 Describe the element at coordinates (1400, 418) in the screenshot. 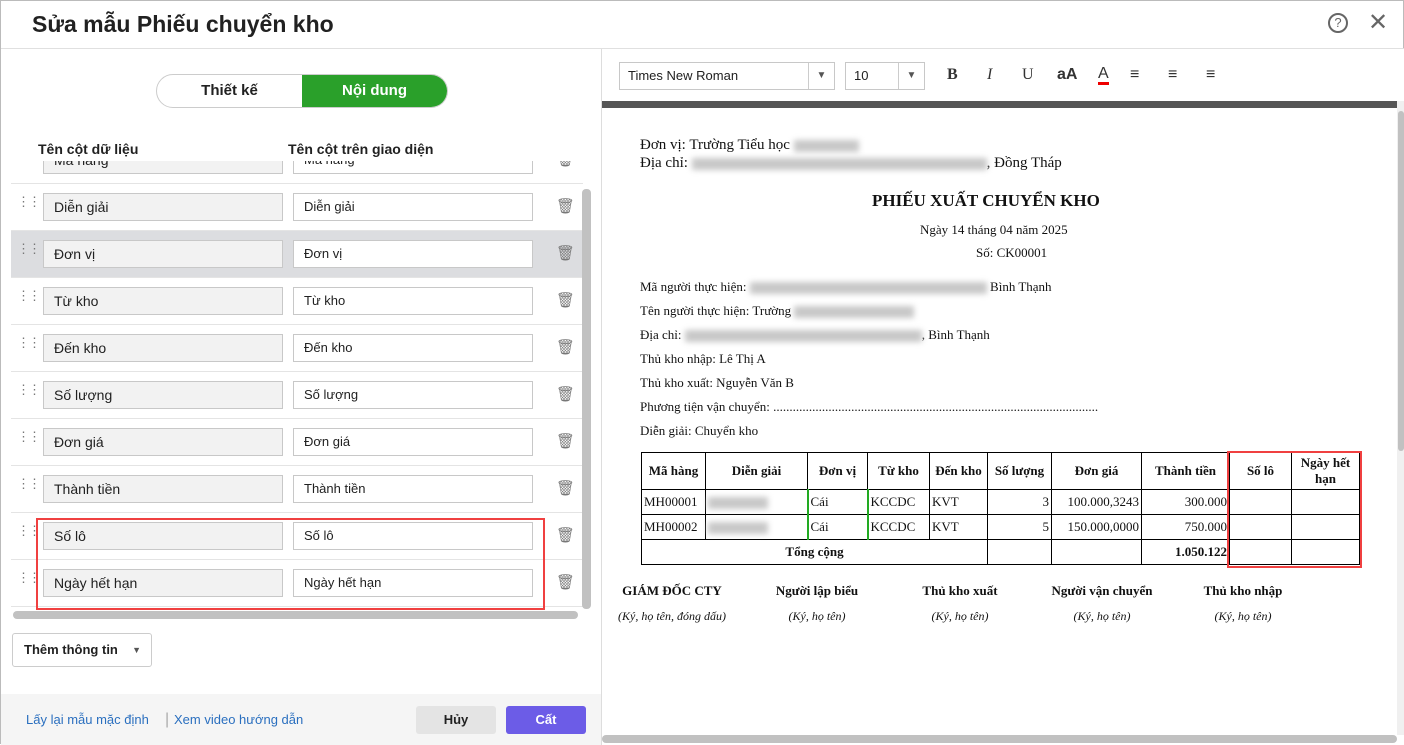

I see `preview-scrollbar` at that location.